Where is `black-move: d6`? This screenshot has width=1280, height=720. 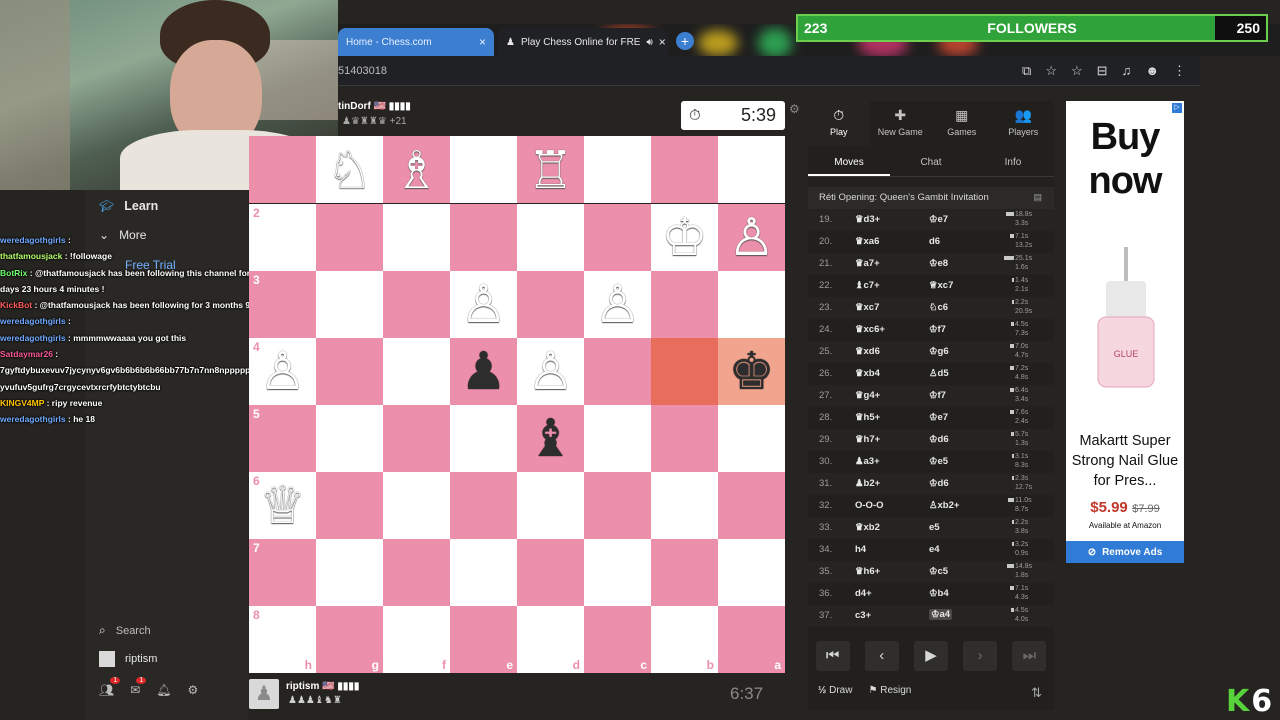
black-move: d6 is located at coordinates (934, 241).